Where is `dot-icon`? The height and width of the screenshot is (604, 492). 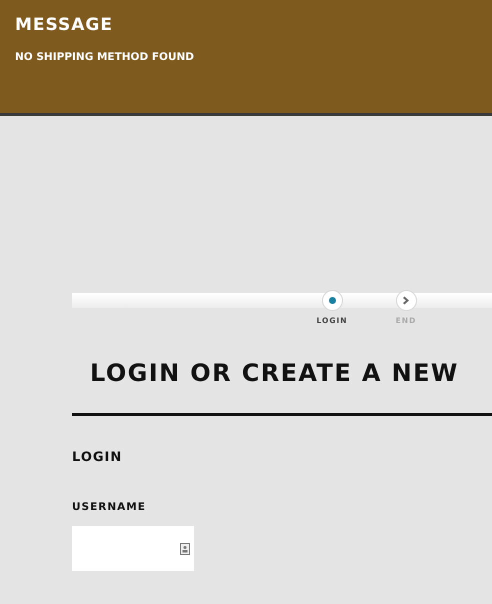
dot-icon is located at coordinates (332, 300).